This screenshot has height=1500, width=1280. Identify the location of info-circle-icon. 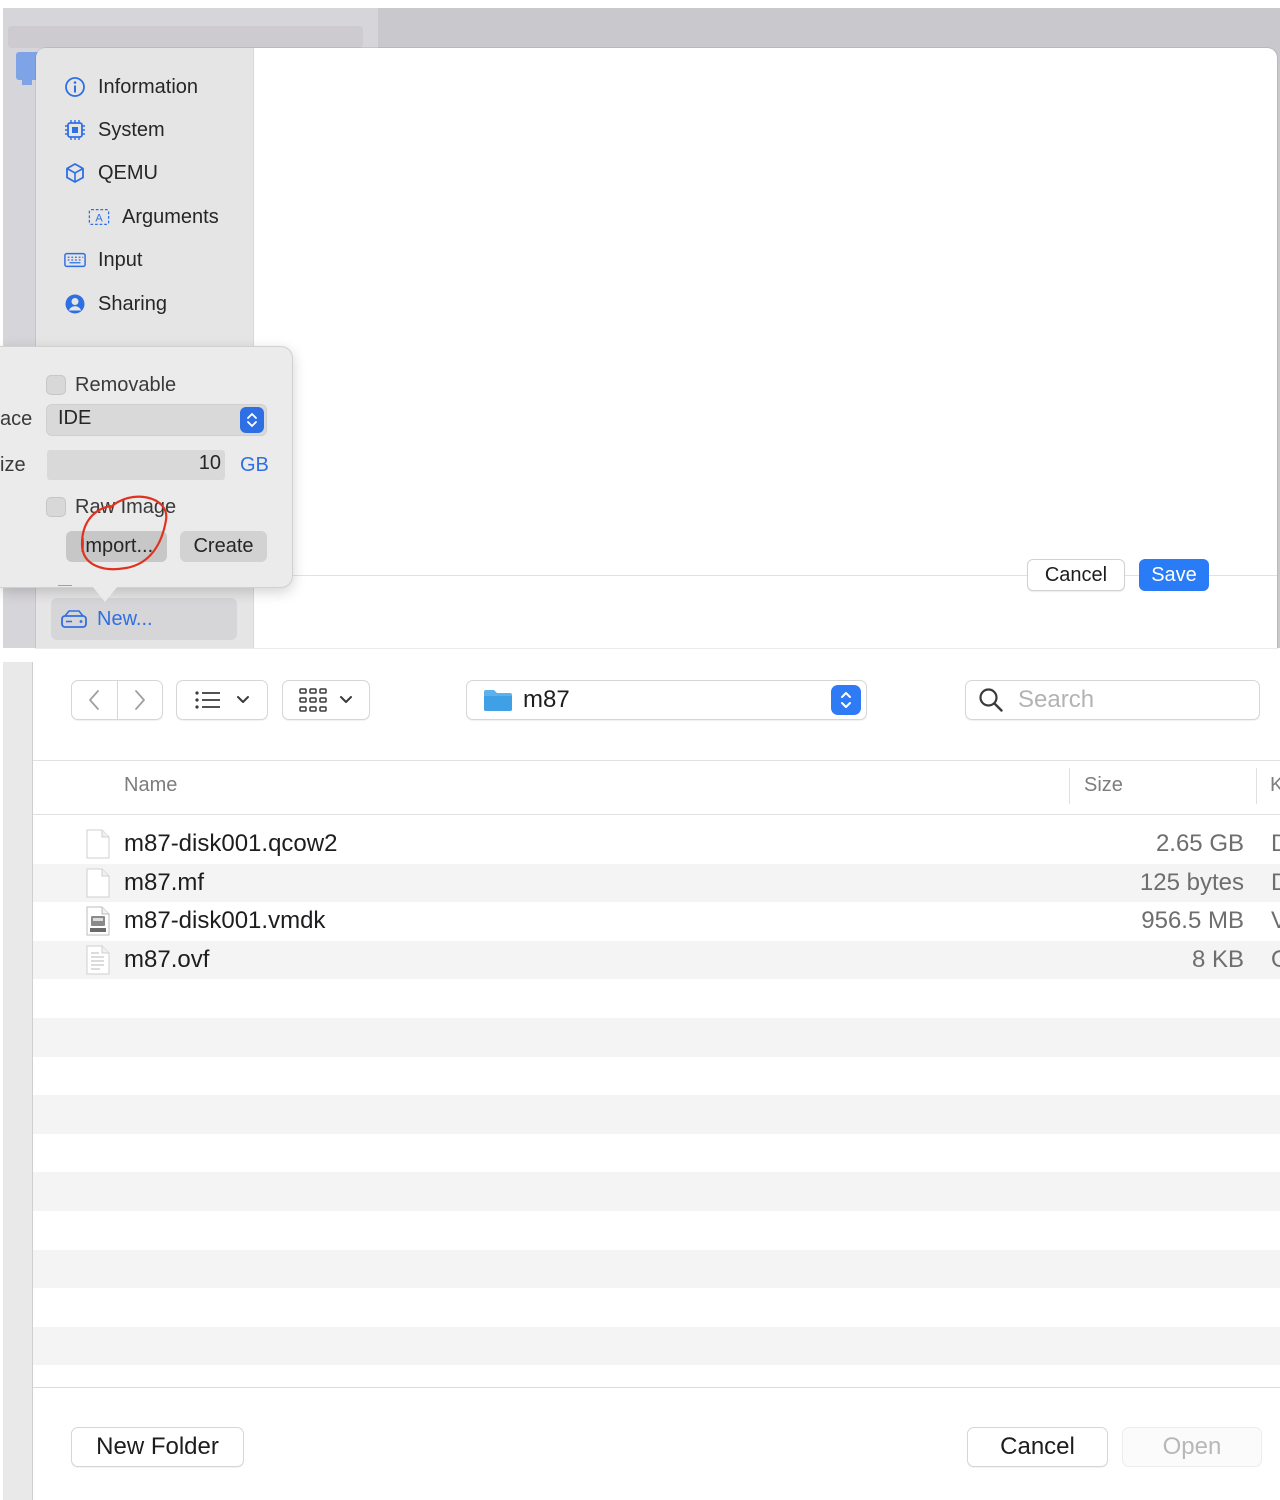
(75, 87).